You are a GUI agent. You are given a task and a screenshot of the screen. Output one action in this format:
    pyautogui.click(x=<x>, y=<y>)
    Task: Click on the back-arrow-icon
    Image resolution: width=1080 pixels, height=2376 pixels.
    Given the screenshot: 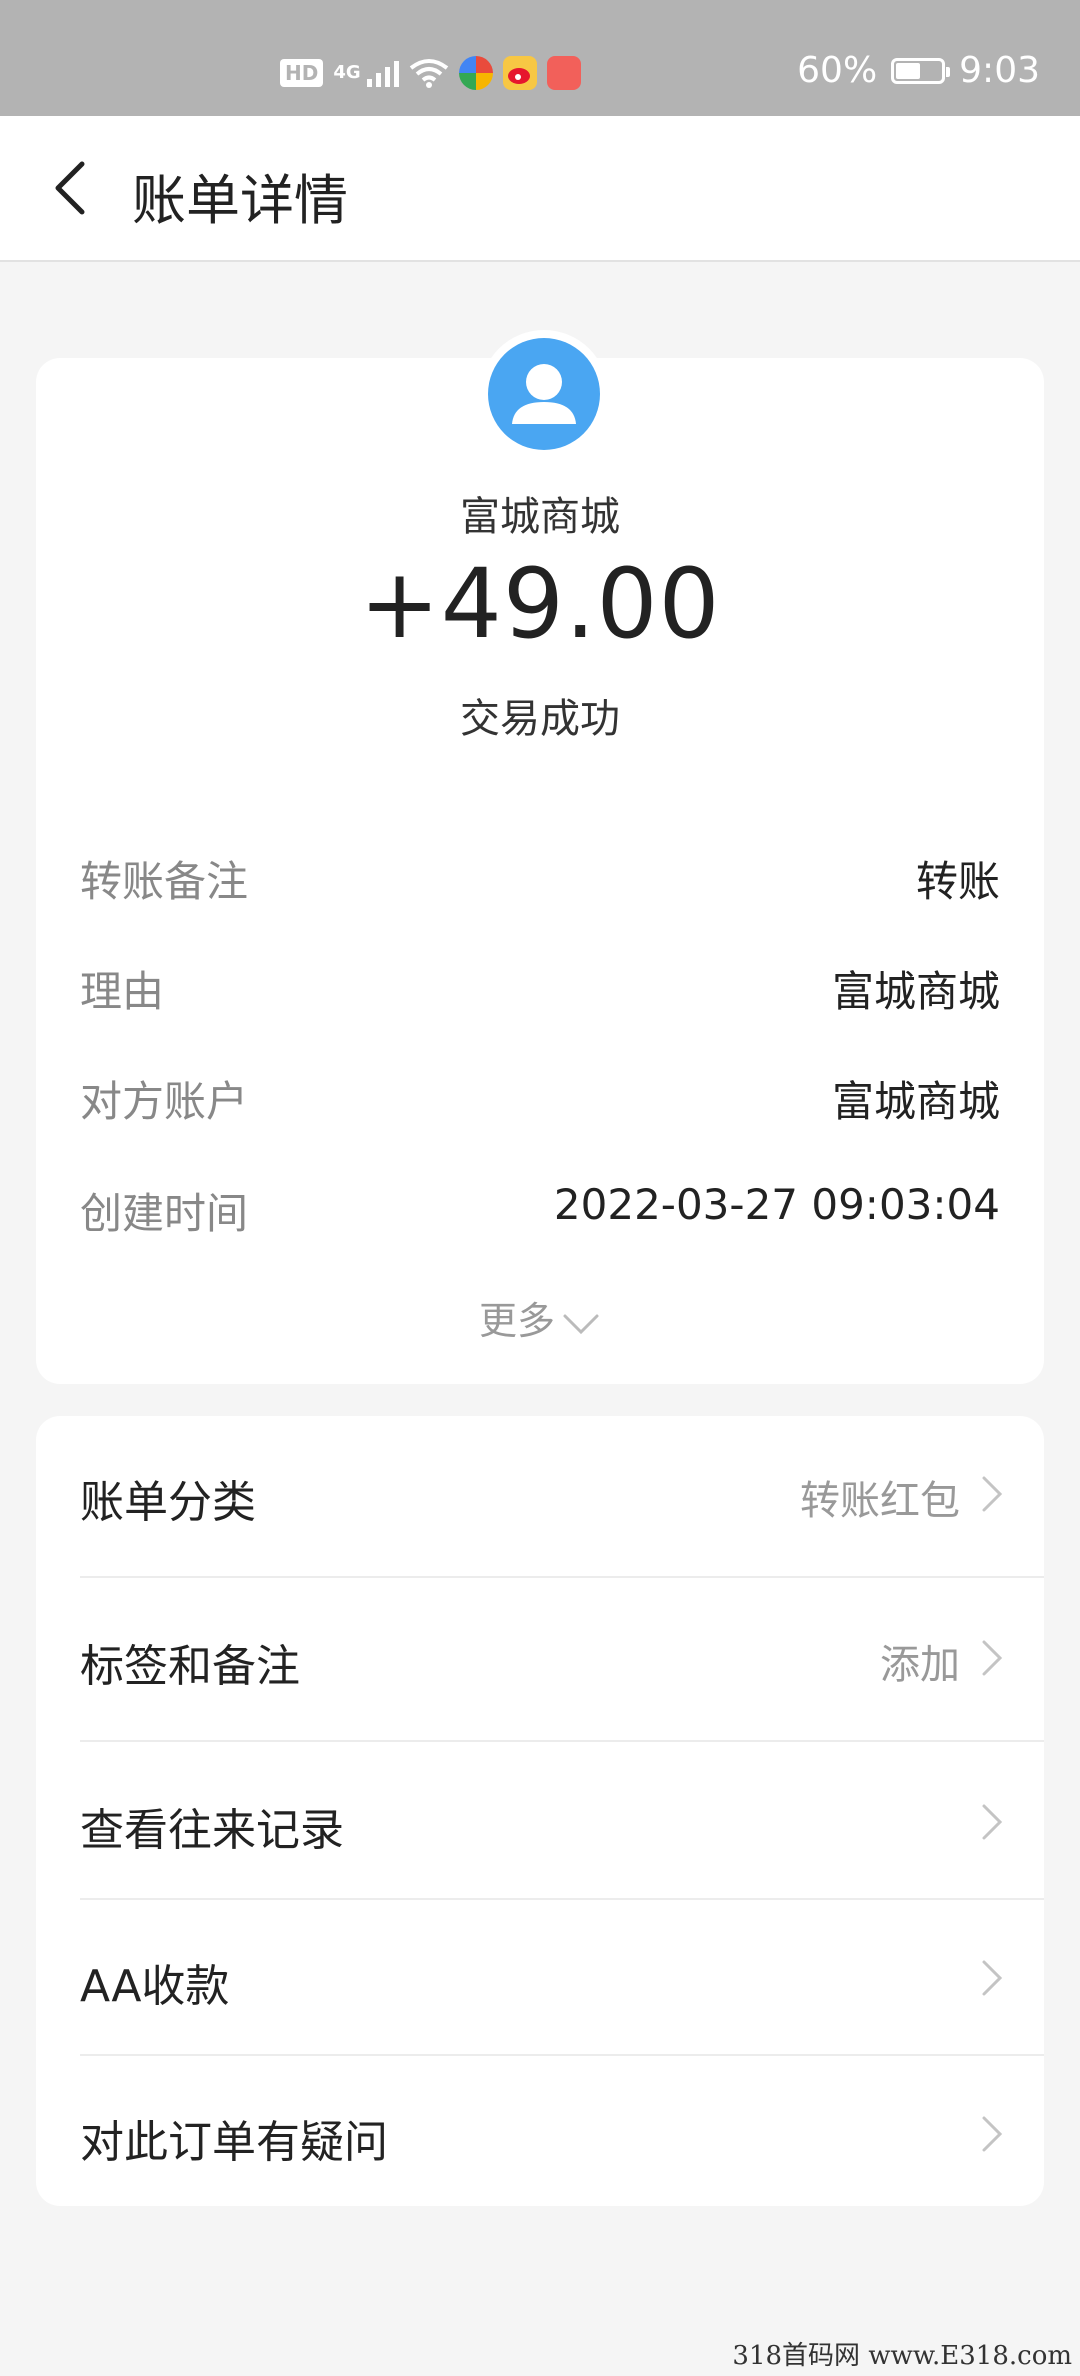 What is the action you would take?
    pyautogui.click(x=74, y=188)
    